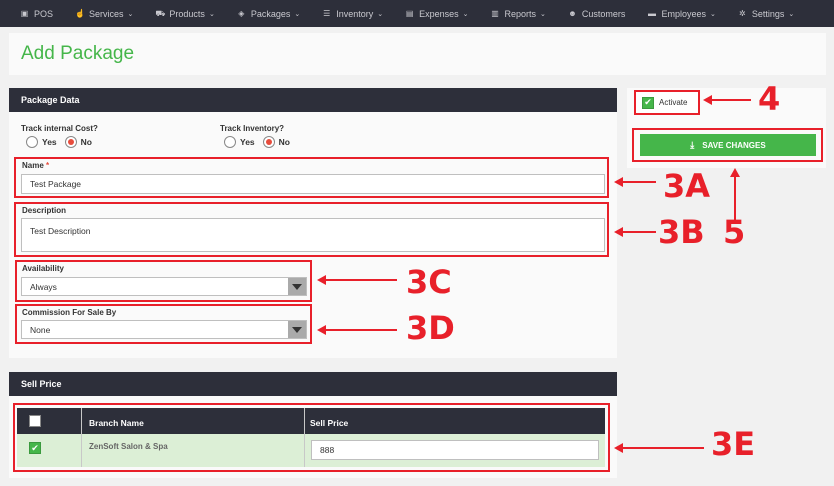 This screenshot has height=486, width=834. I want to click on arrow-3a, so click(639, 182).